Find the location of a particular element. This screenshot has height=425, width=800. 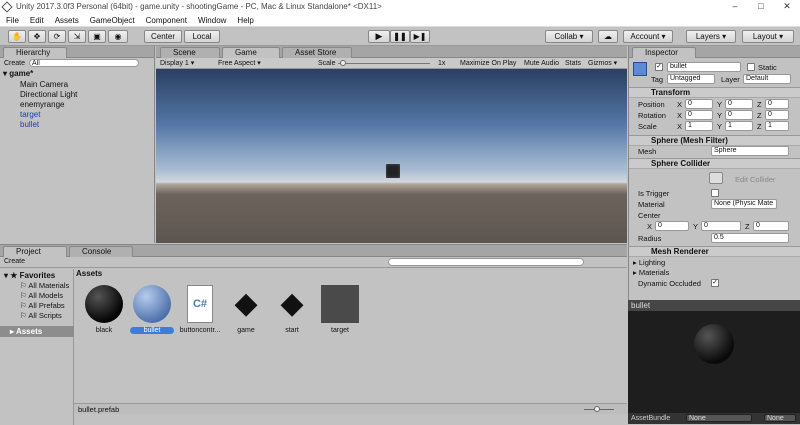

transform-x-field: 1 is located at coordinates (699, 126).